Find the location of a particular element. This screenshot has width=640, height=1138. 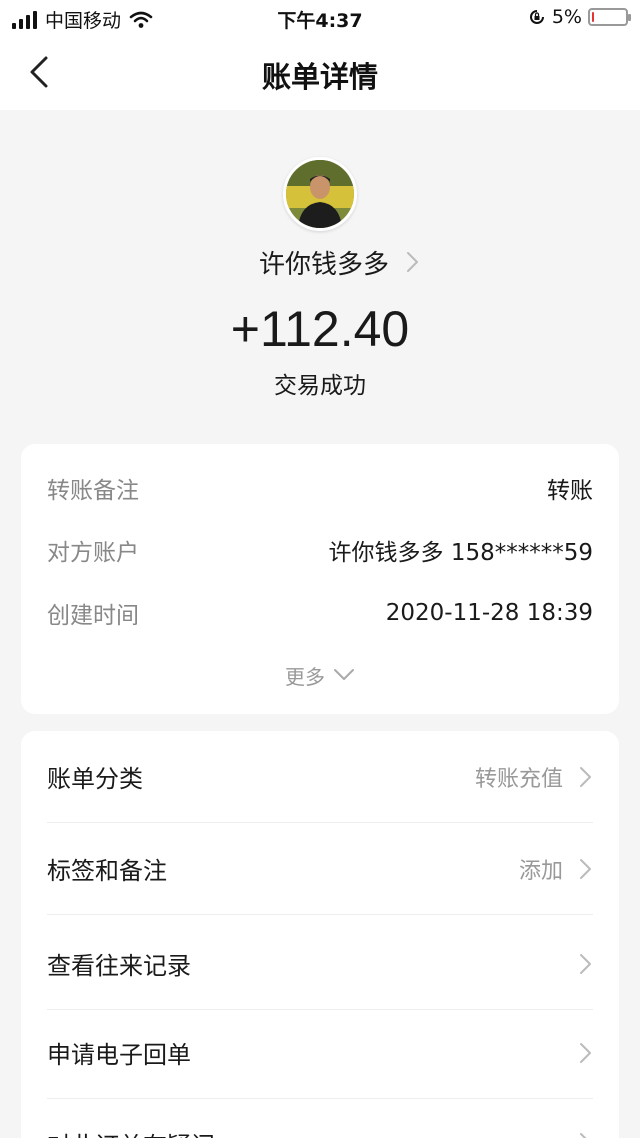

detail-value: 转账 is located at coordinates (570, 491).